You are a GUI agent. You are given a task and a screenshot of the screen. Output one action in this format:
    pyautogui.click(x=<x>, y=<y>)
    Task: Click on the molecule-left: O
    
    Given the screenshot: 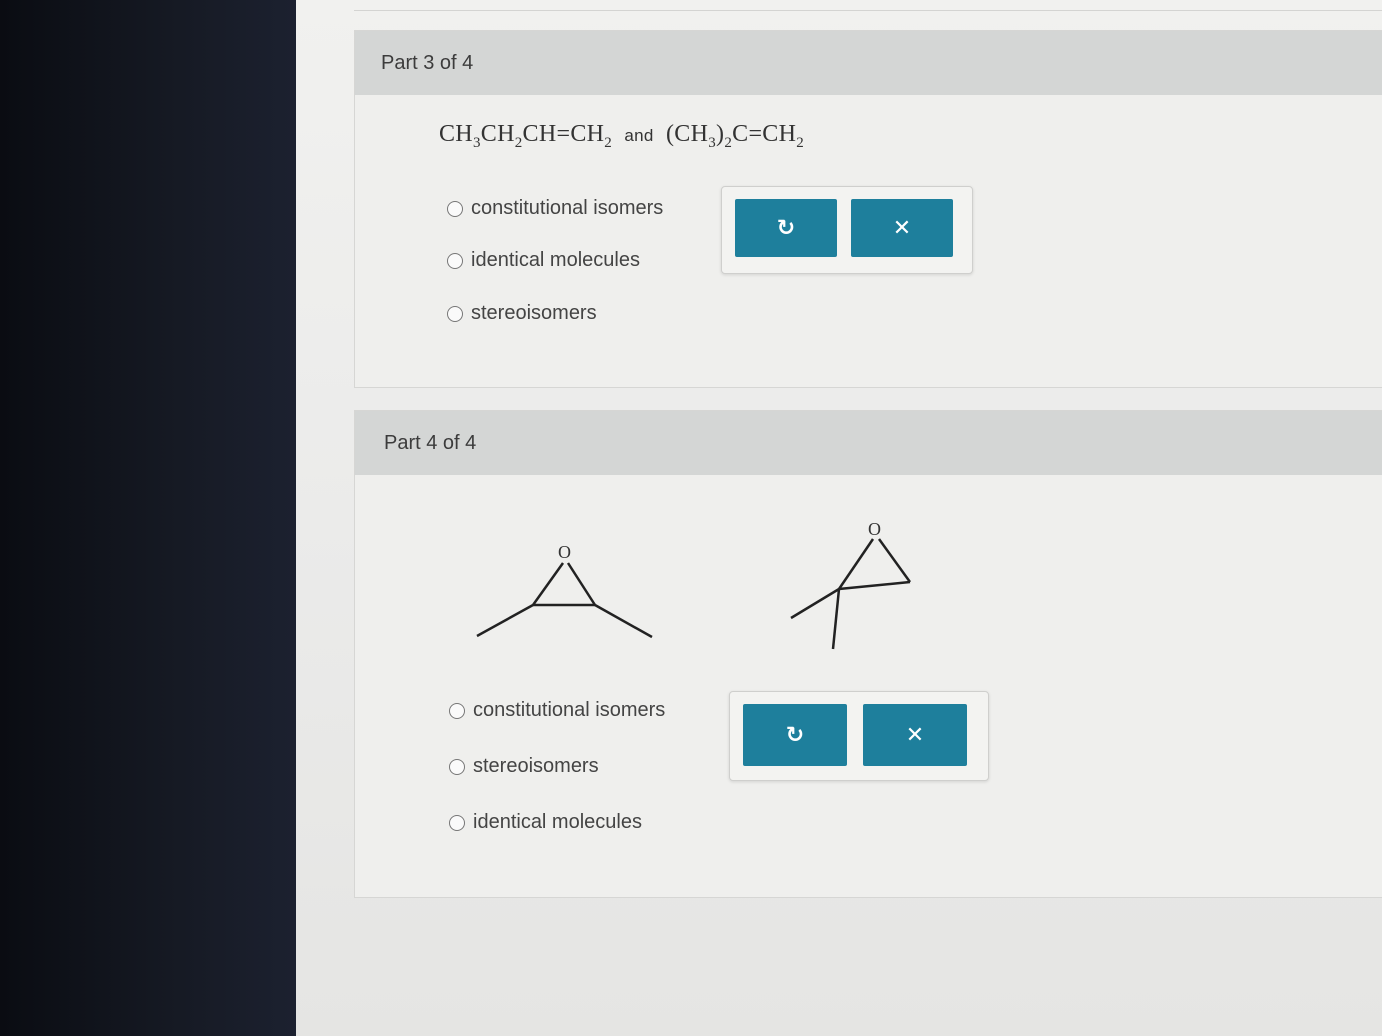 What is the action you would take?
    pyautogui.click(x=564, y=590)
    